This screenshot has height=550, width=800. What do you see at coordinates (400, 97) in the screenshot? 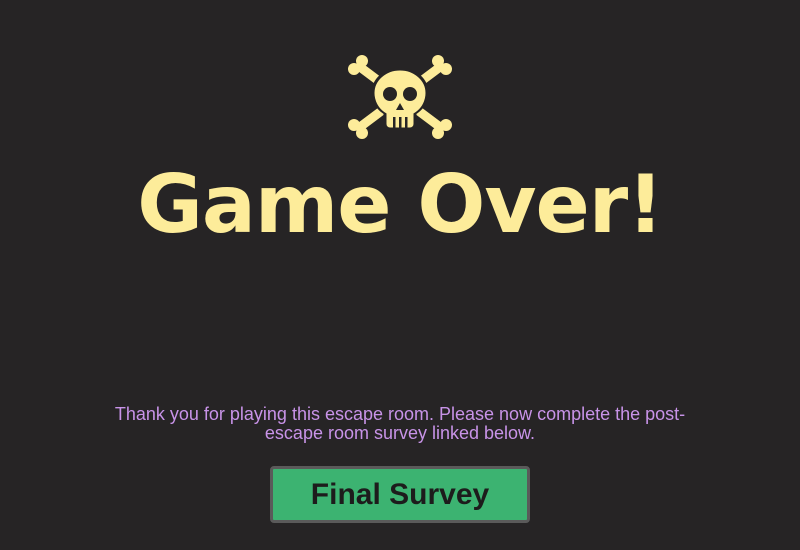
I see `skull-and-crossbones-icon` at bounding box center [400, 97].